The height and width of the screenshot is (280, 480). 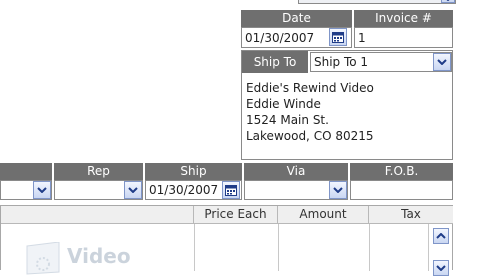 I want to click on fob-field, so click(x=401, y=190).